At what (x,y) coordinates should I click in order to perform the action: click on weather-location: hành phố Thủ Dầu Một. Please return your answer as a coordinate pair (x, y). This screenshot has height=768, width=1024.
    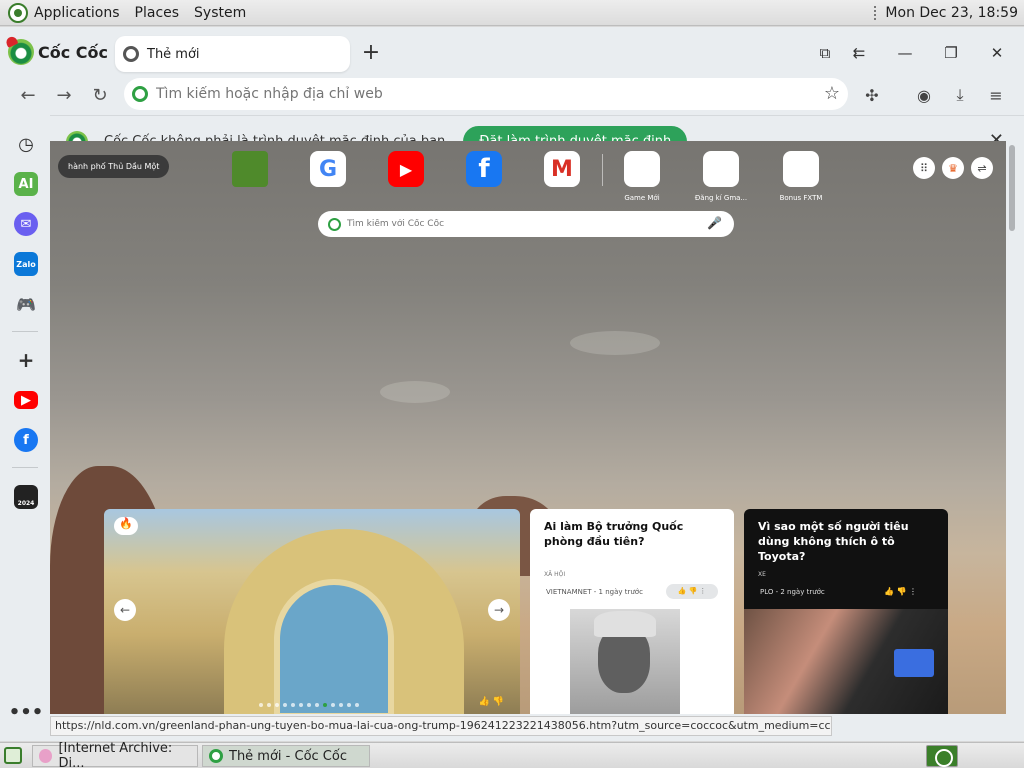
    Looking at the image, I should click on (114, 166).